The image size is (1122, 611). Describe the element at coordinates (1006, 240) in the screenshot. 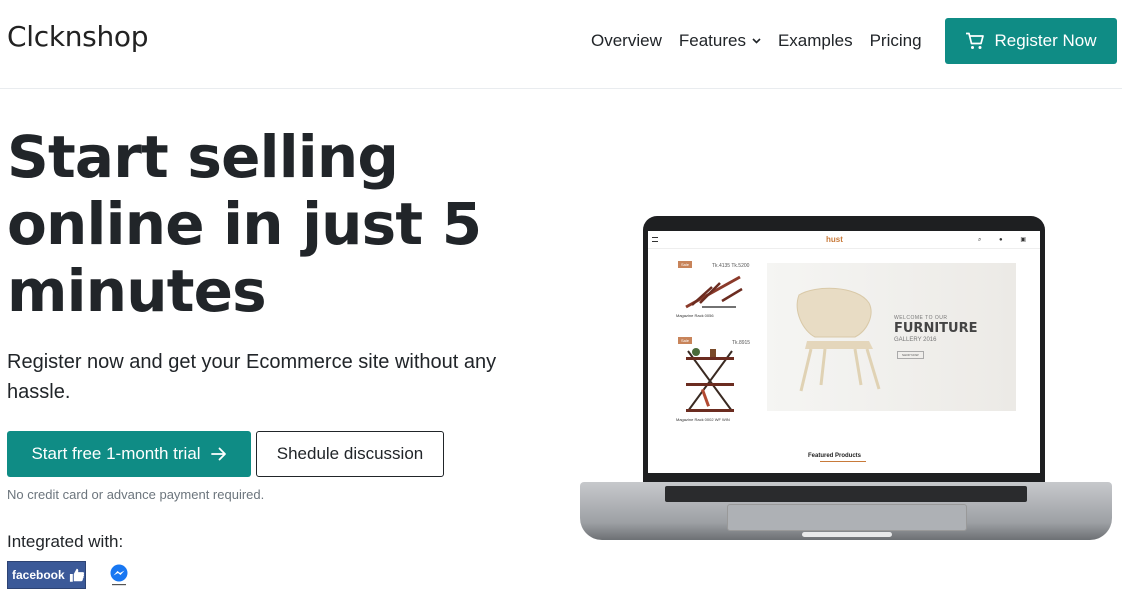

I see `mockup-header-icons: ⌕ ● ▣` at that location.